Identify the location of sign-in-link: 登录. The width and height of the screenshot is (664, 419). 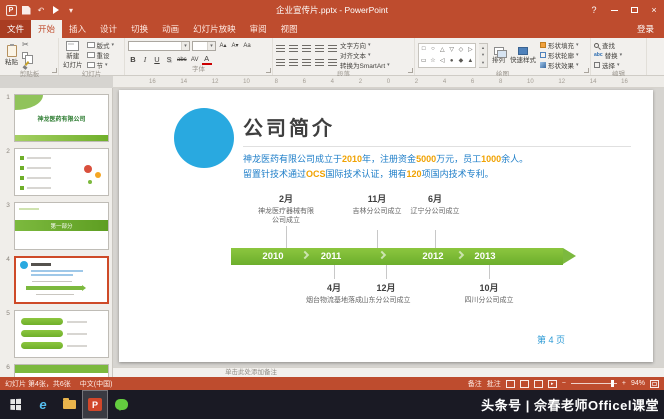
(650, 29).